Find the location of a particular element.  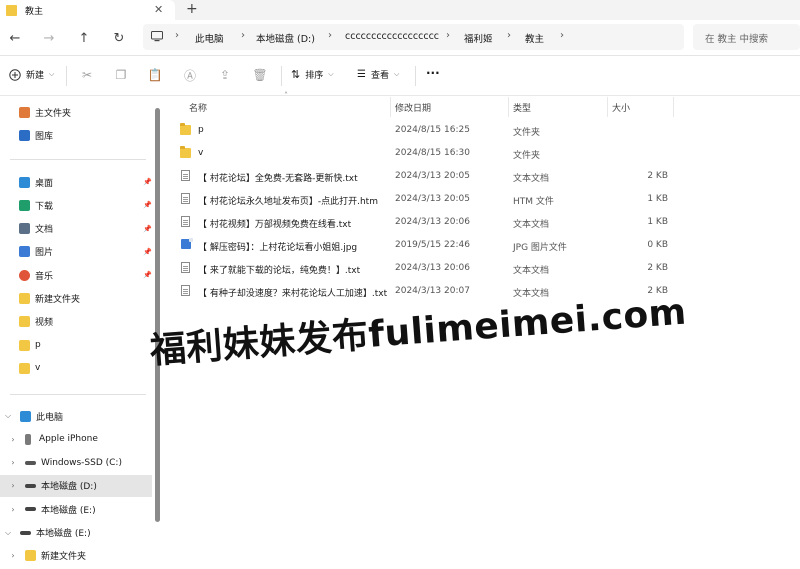

command-bar: 新建 ⌵ ✂ ❐ 📋 Ⓐ ⇪ 🗑 ⇅ 排序 ⌵ ☰ 查看 ⌵ ··· is located at coordinates (400, 76).